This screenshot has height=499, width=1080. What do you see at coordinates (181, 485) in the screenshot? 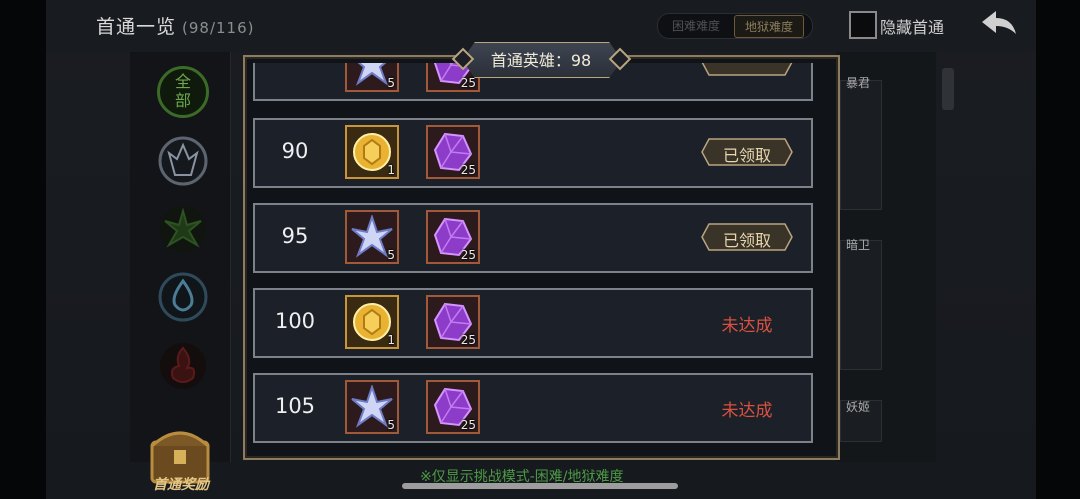
I see `chest-label: 首通奖励` at bounding box center [181, 485].